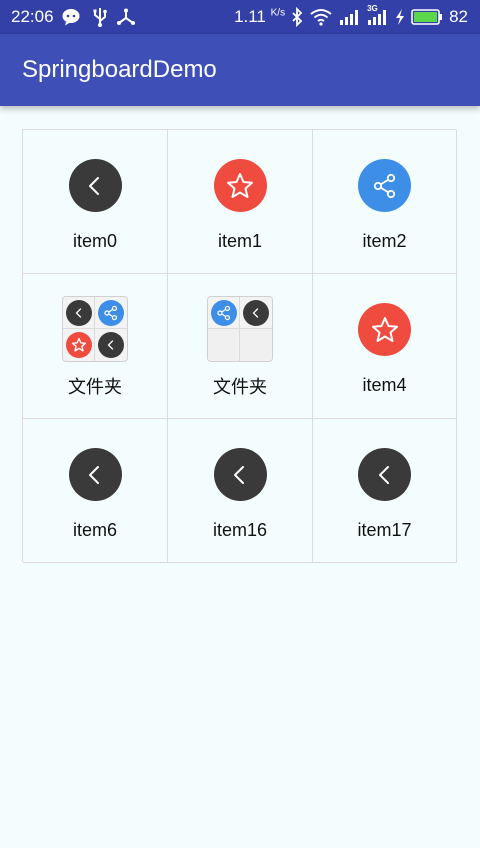  Describe the element at coordinates (278, 13) in the screenshot. I see `net-speed-unit: K/s` at that location.